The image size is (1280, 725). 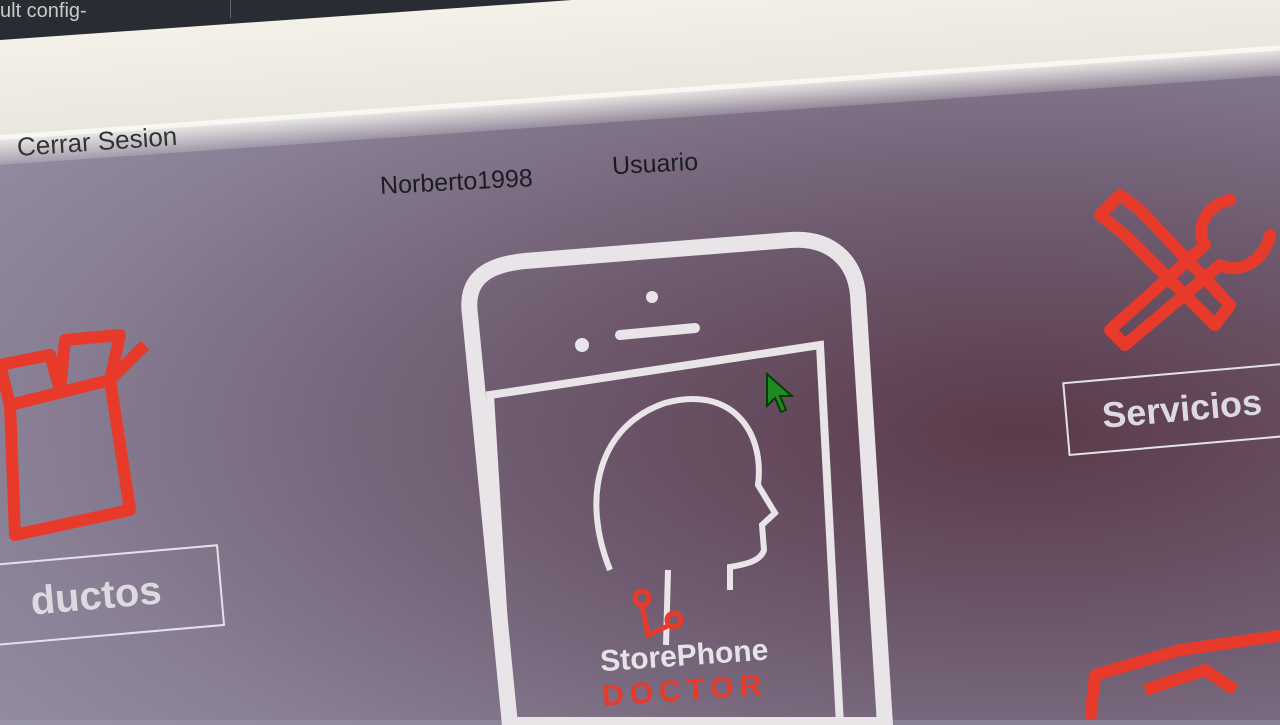 What do you see at coordinates (780, 393) in the screenshot?
I see `mouse-cursor-icon` at bounding box center [780, 393].